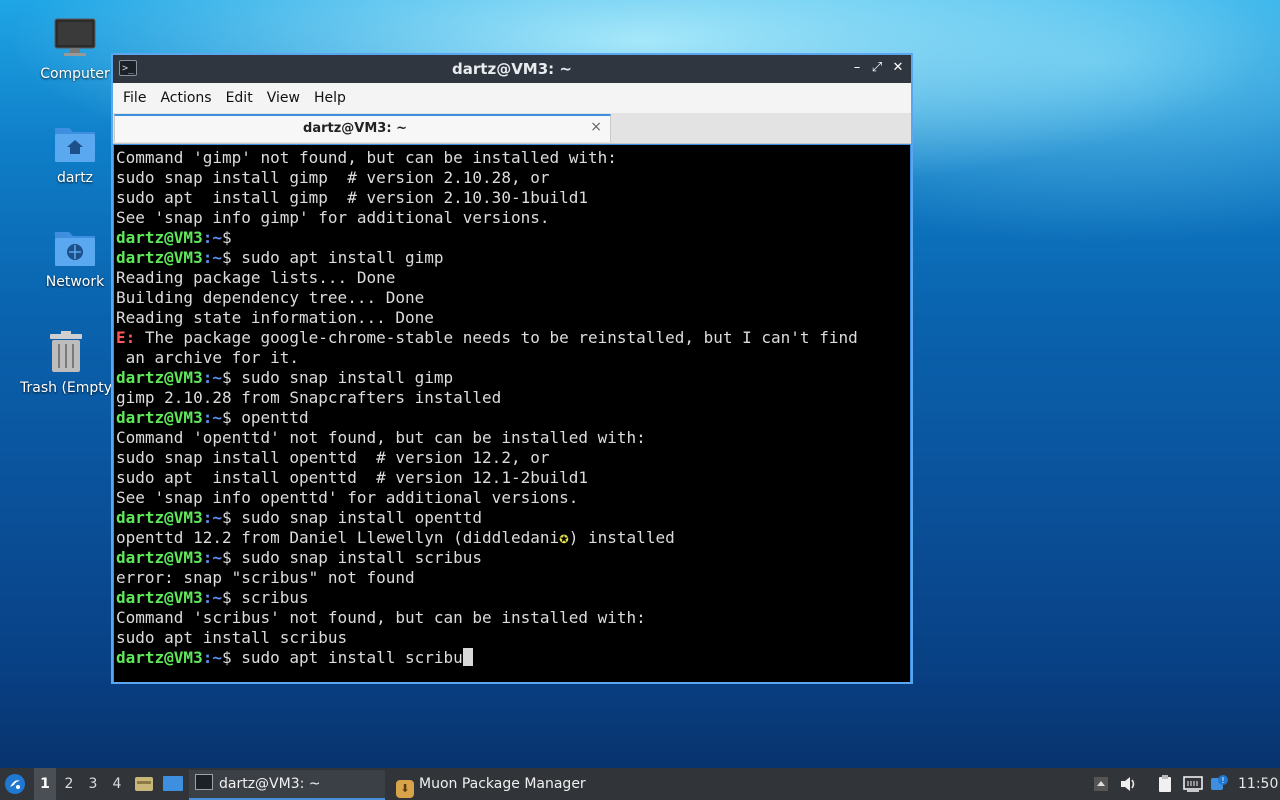 The image size is (1280, 800). Describe the element at coordinates (270, 784) in the screenshot. I see `task-label: dartz@VM3: ~` at that location.